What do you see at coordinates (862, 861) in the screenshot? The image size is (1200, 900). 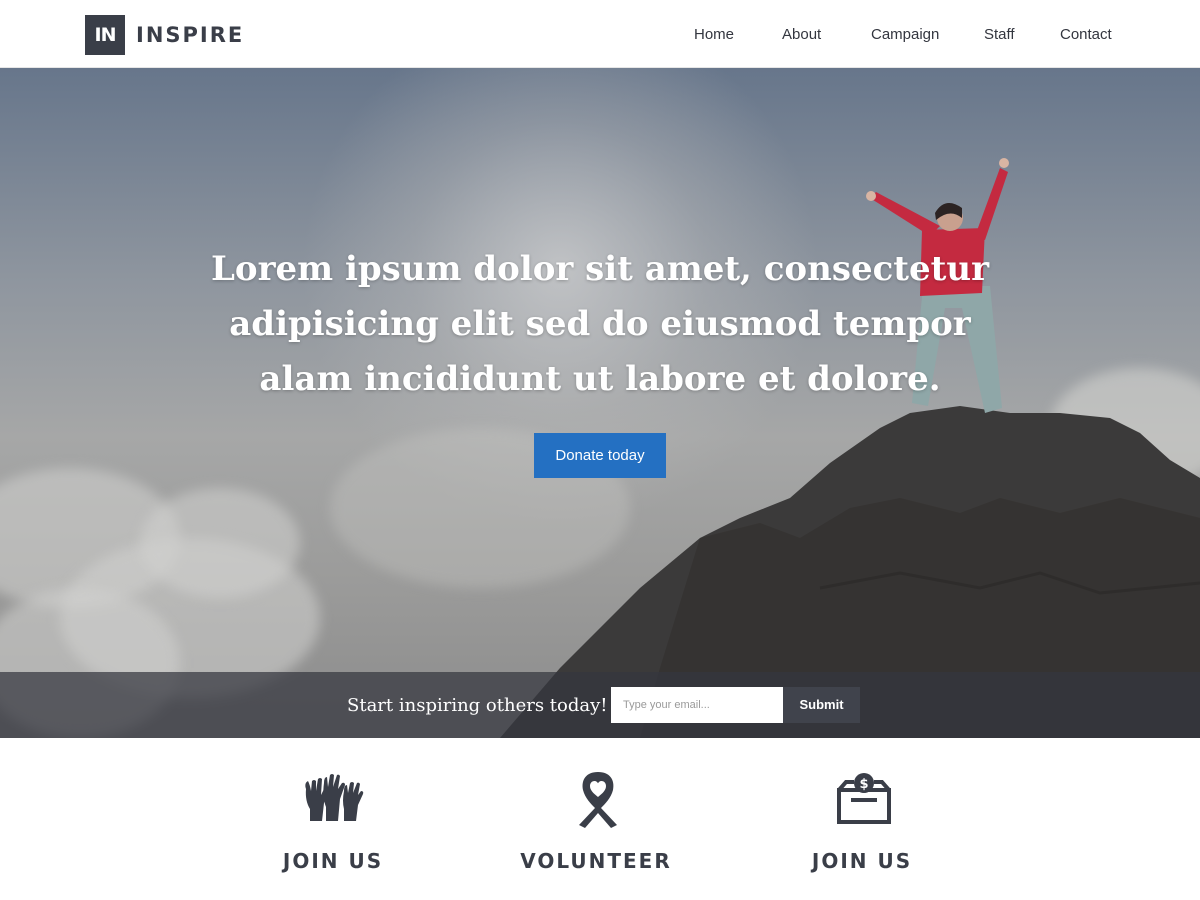 I see `feature-label-join-us-2: JOIN US` at bounding box center [862, 861].